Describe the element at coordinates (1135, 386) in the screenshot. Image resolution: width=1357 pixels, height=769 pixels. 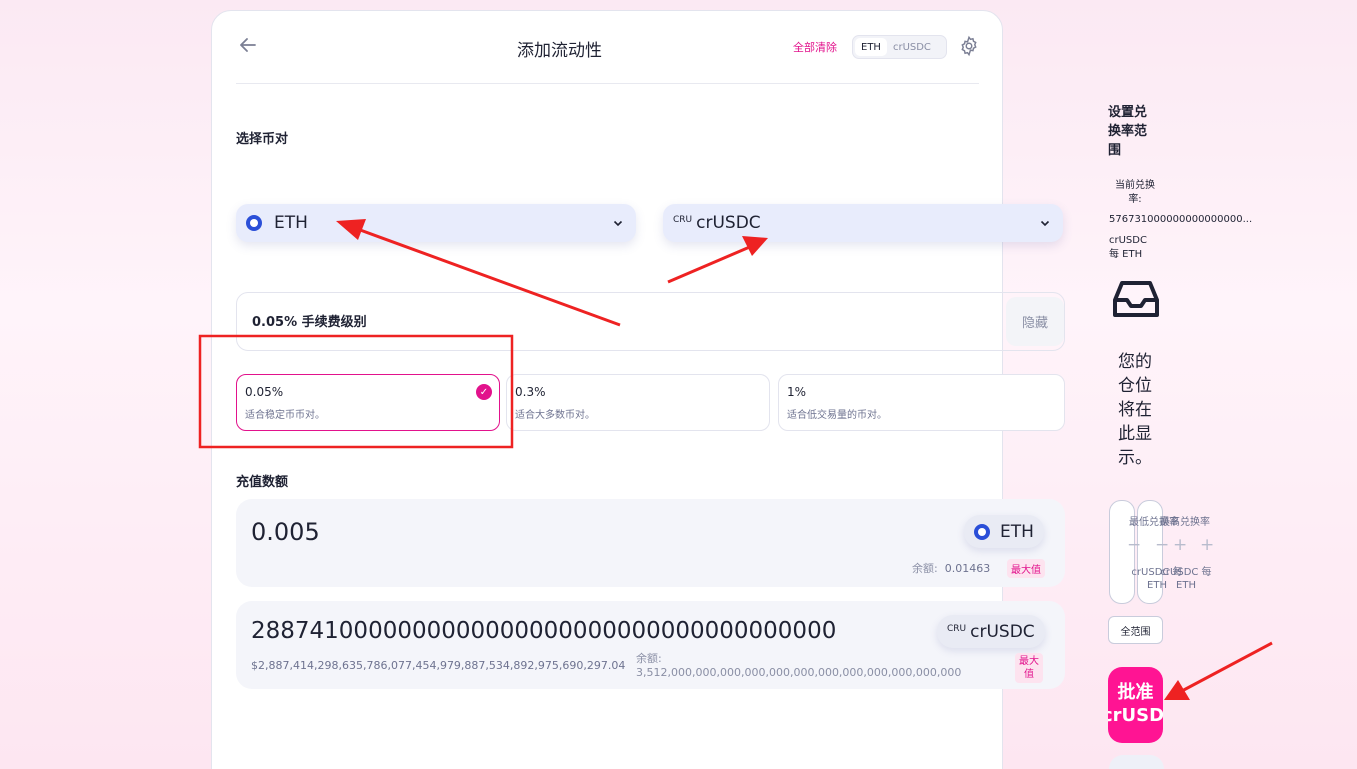
I see `message-line: 仓位` at that location.